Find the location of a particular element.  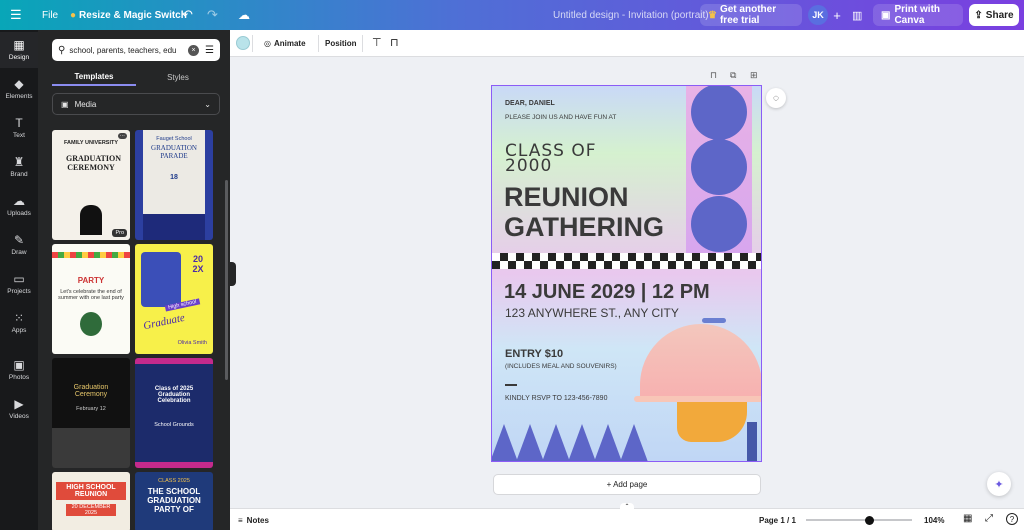

nav-elements: ◆ Elements is located at coordinates (19, 89).